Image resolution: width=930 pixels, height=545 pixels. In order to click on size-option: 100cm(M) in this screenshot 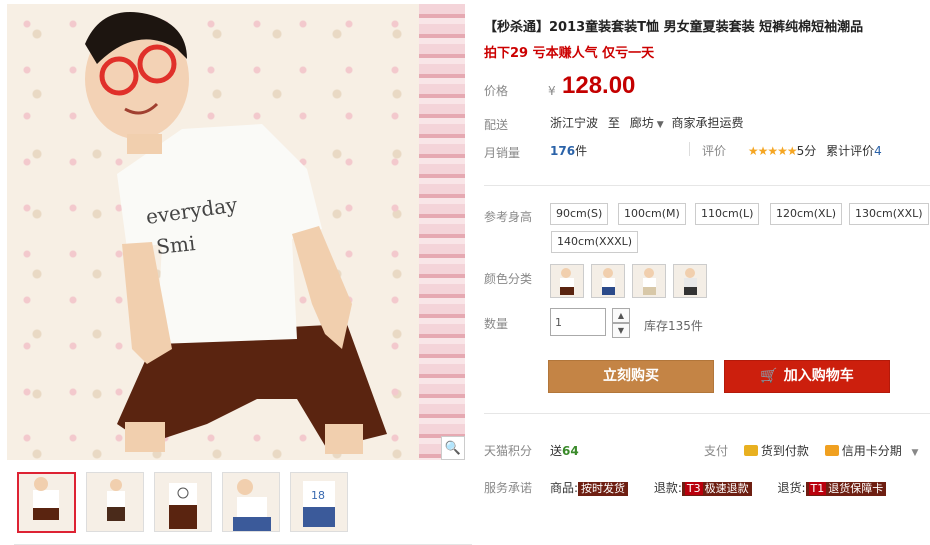, I will do `click(652, 214)`.